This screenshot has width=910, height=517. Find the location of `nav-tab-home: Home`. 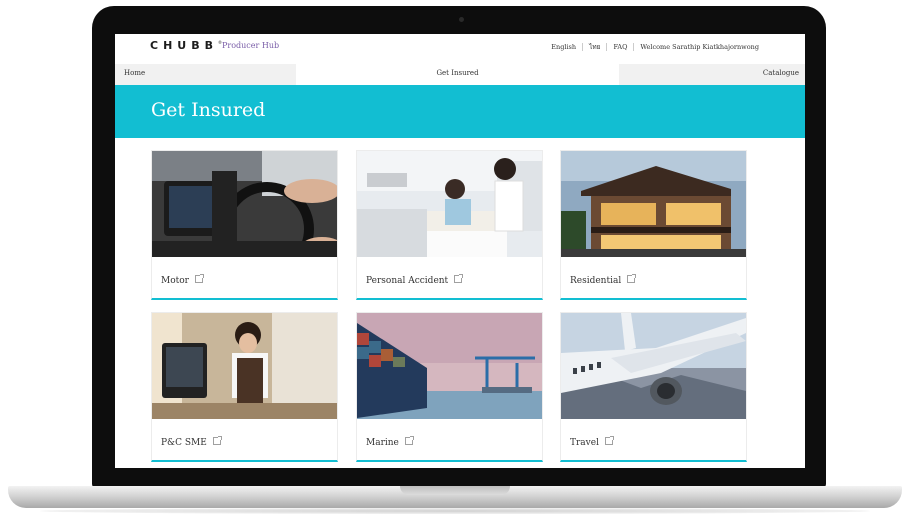

nav-tab-home: Home is located at coordinates (205, 74).